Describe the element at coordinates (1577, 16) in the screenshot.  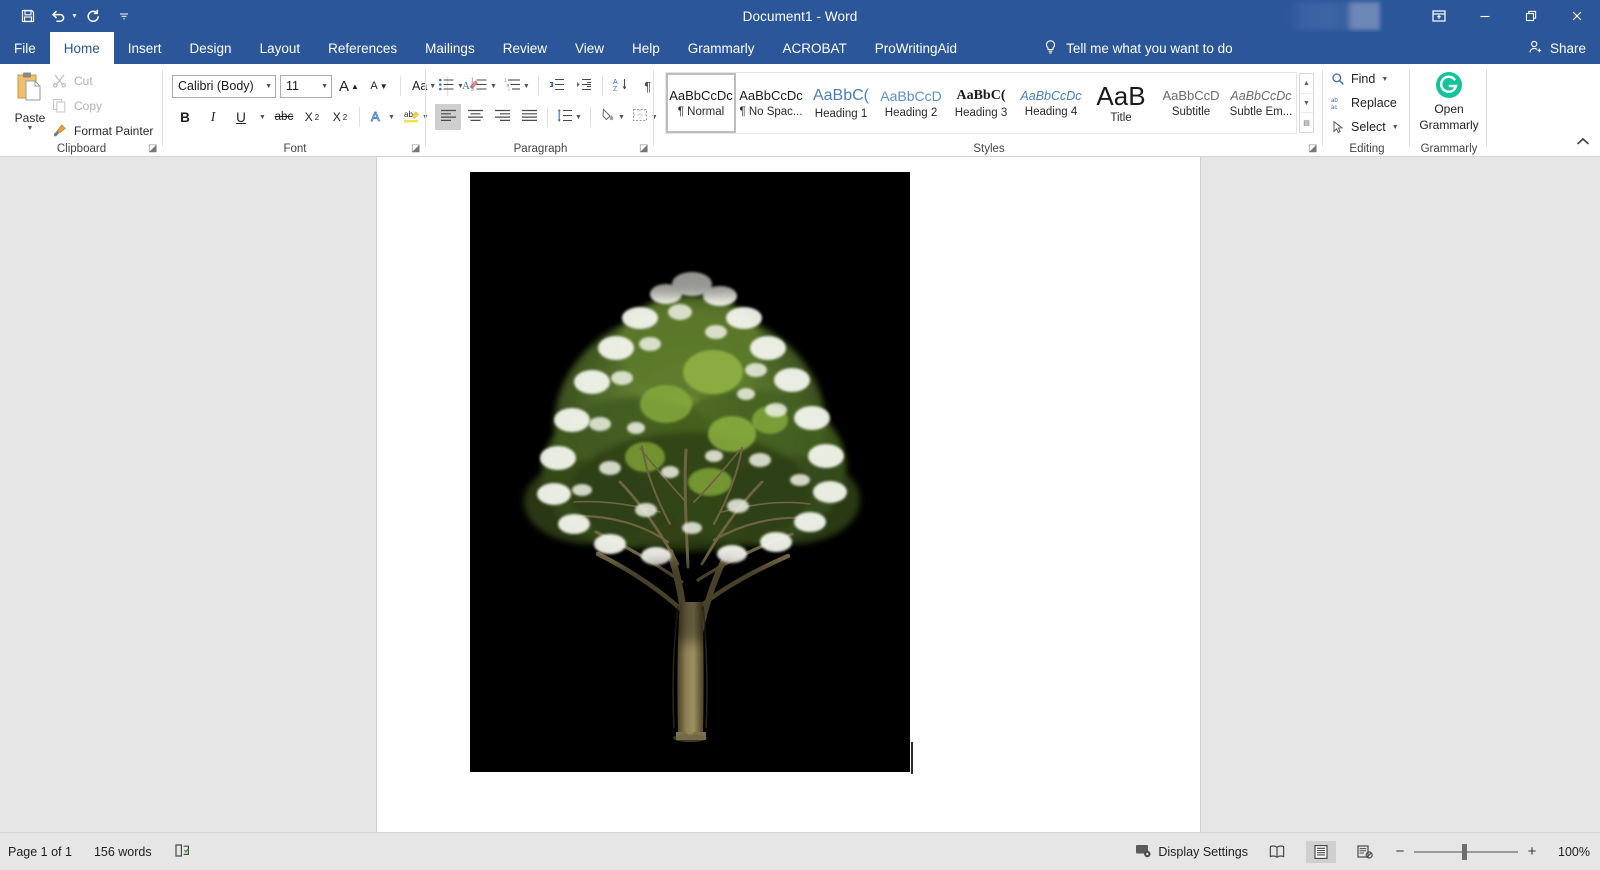
I see `close-icon` at that location.